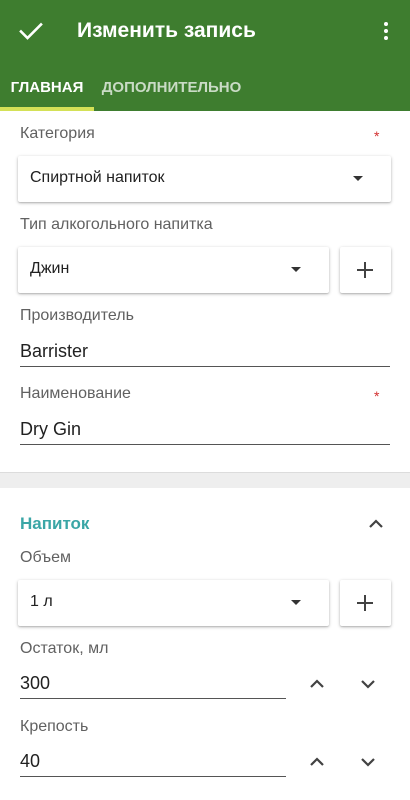 This screenshot has height=800, width=410. Describe the element at coordinates (77, 315) in the screenshot. I see `producer-label: Производитель` at that location.